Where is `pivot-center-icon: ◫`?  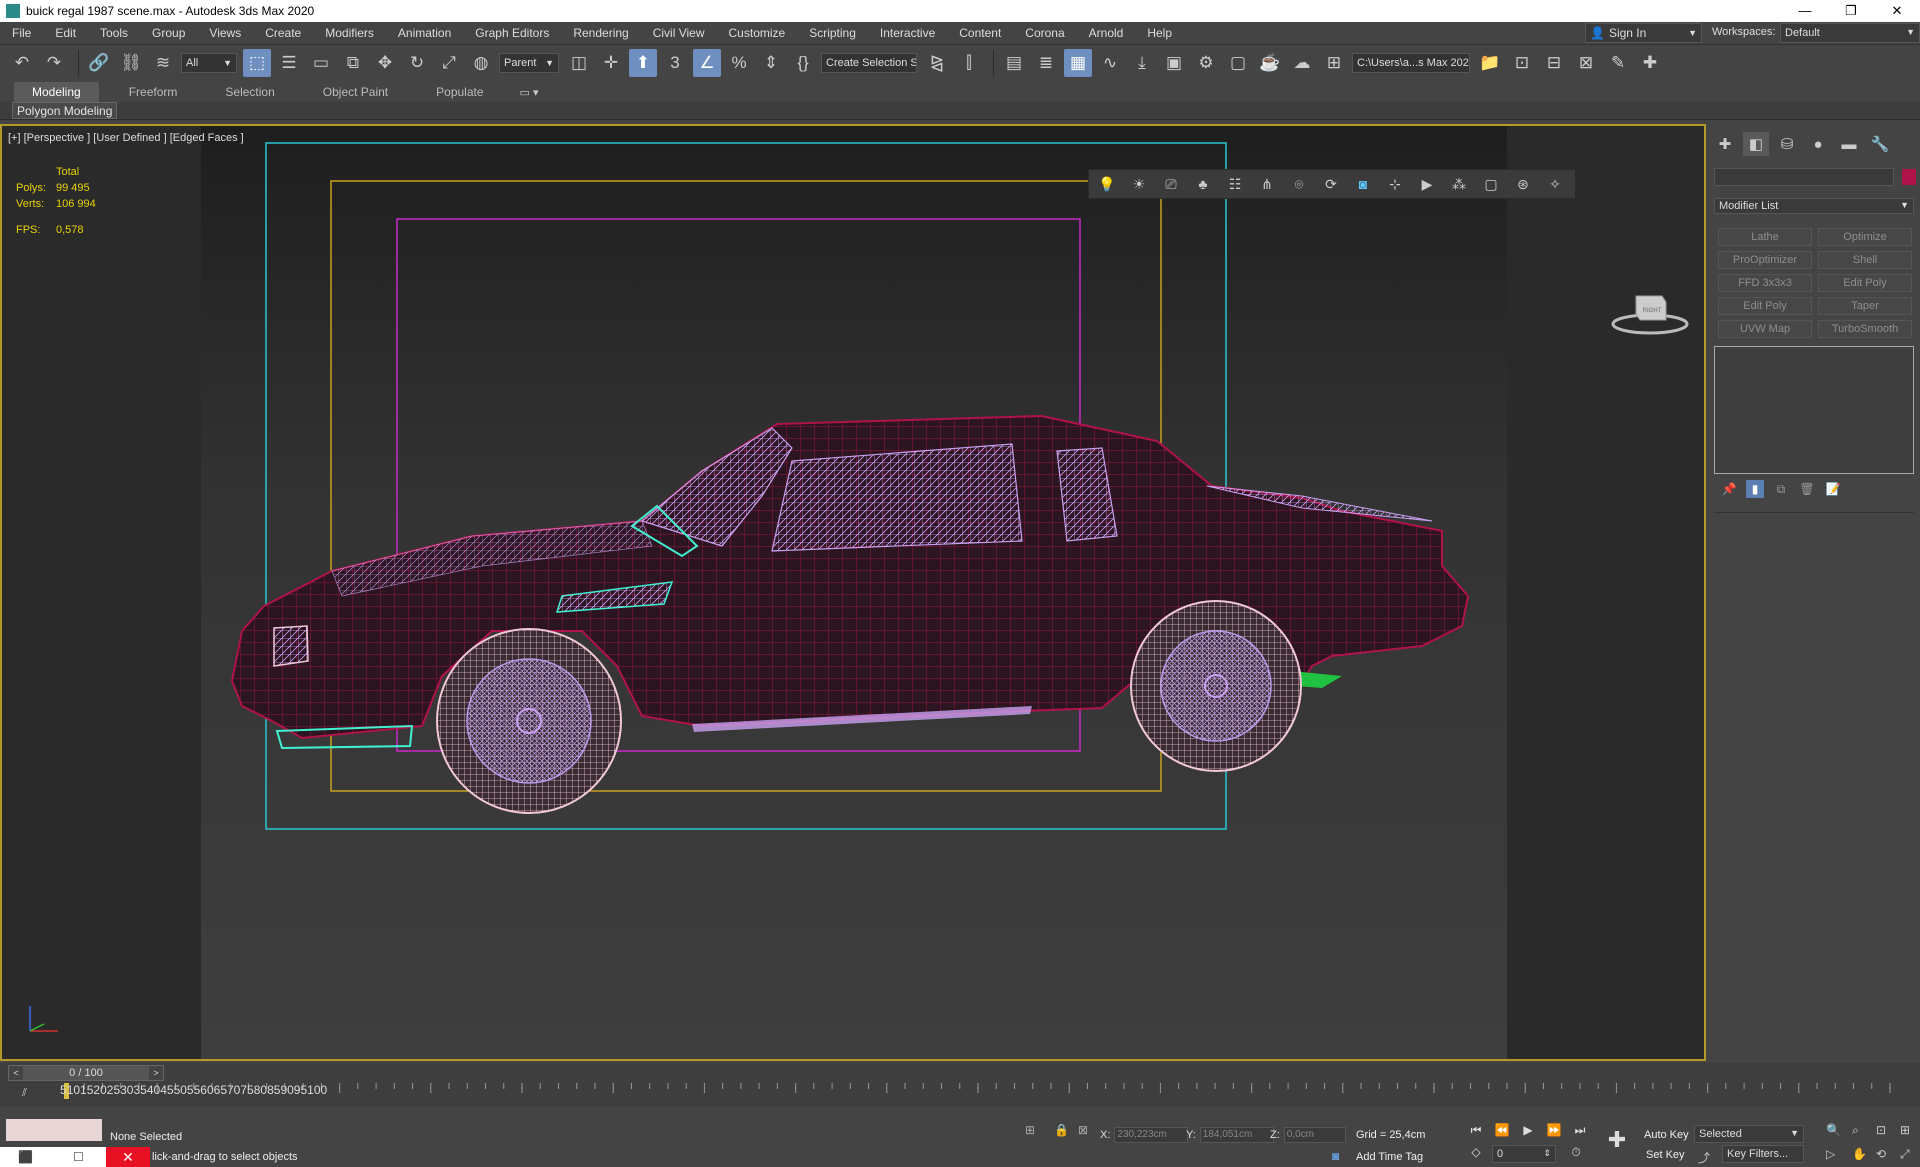
pivot-center-icon: ◫ is located at coordinates (579, 63).